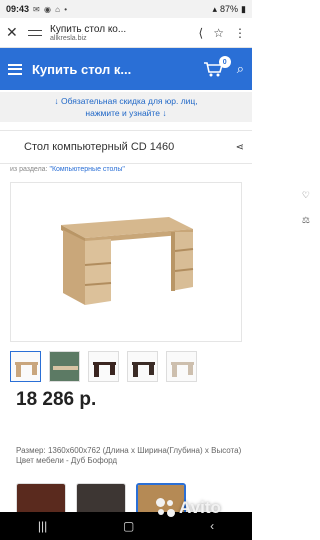  I want to click on browser-title-block: Купить стол ко... allkresla.biz, so click(119, 33).